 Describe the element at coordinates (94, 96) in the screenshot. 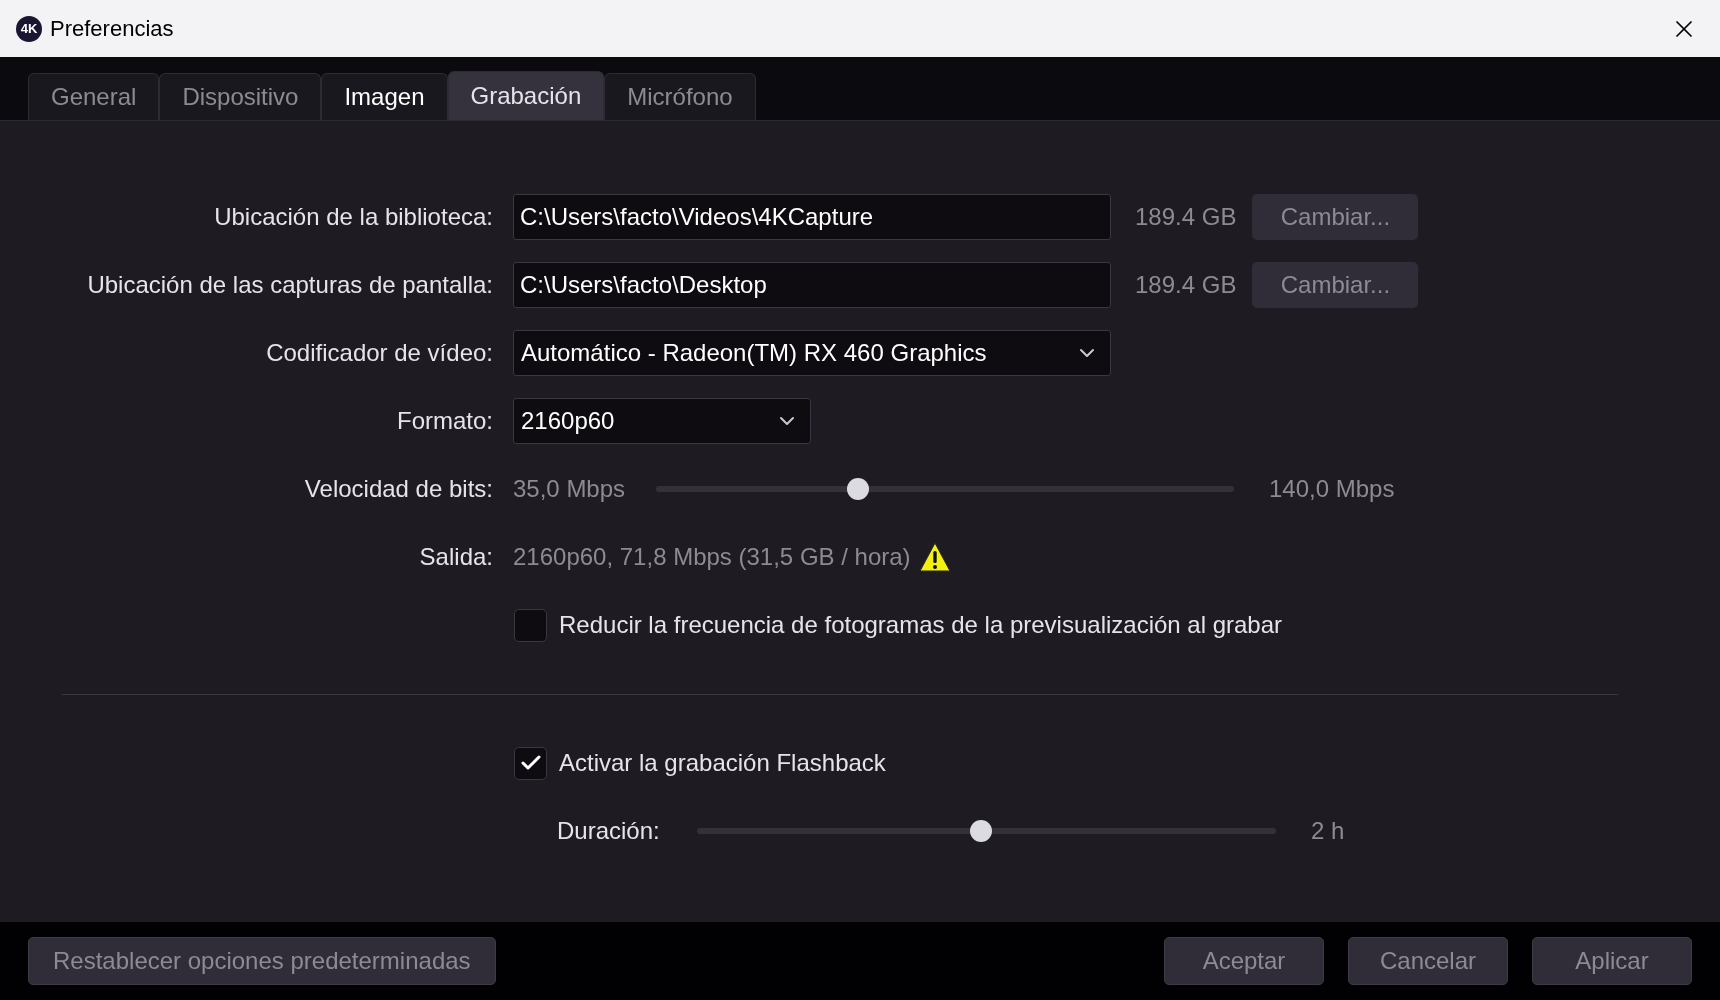

I see `tab: General` at that location.